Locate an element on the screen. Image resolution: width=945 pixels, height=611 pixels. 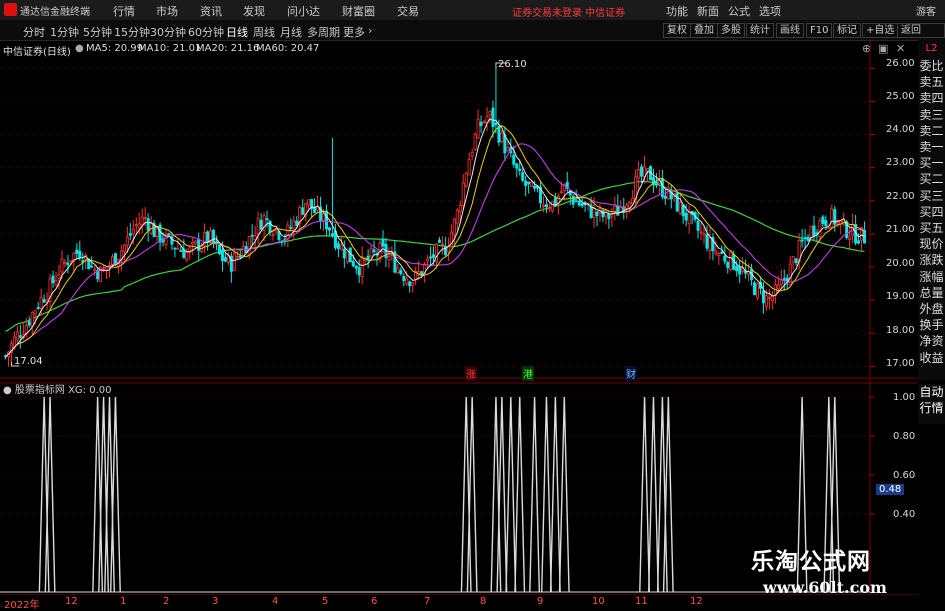
date-tick: 2 is located at coordinates (166, 601).